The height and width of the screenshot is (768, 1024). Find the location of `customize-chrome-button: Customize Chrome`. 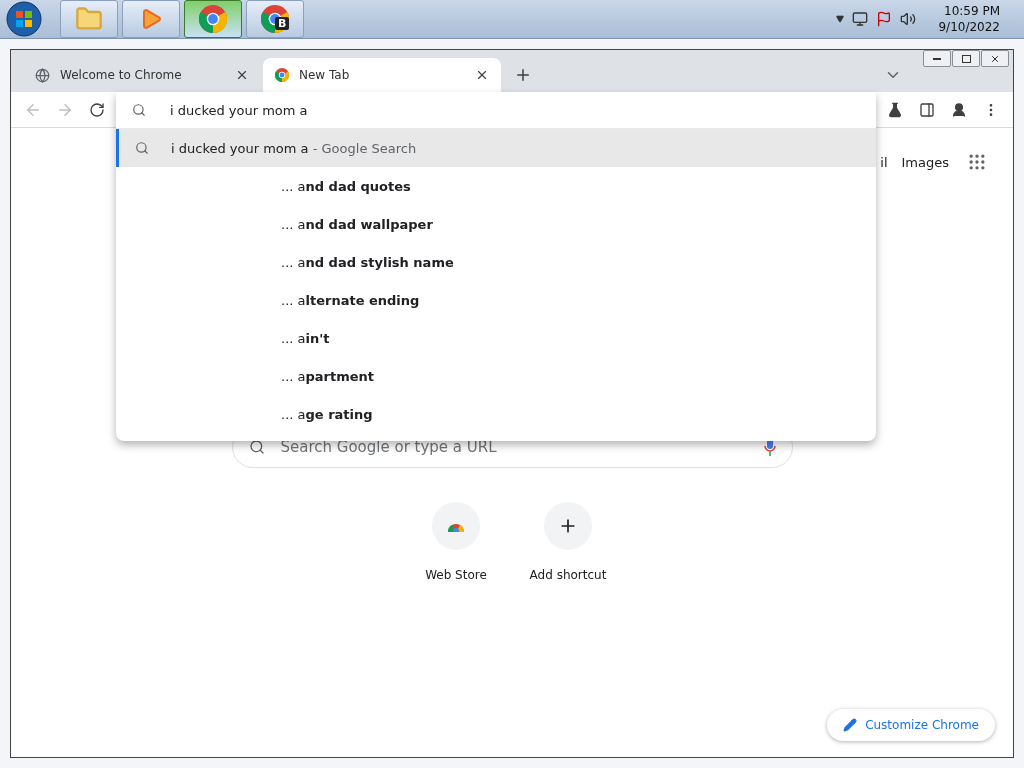

customize-chrome-button: Customize Chrome is located at coordinates (911, 725).